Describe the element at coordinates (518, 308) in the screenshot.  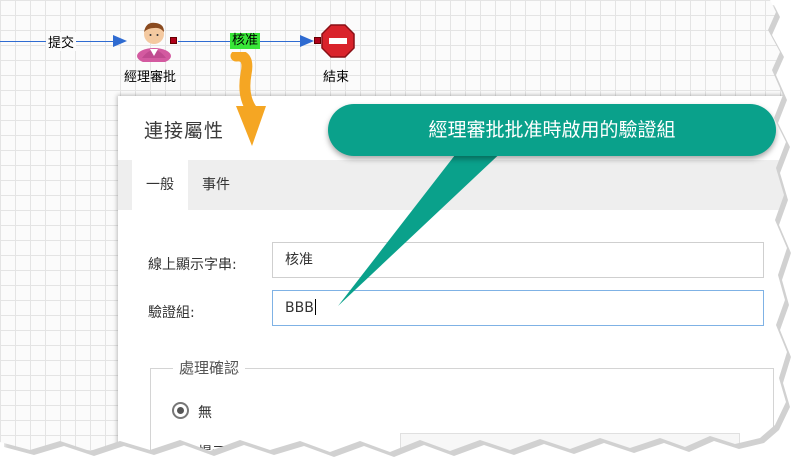
I see `validation-group-input: BBB` at that location.